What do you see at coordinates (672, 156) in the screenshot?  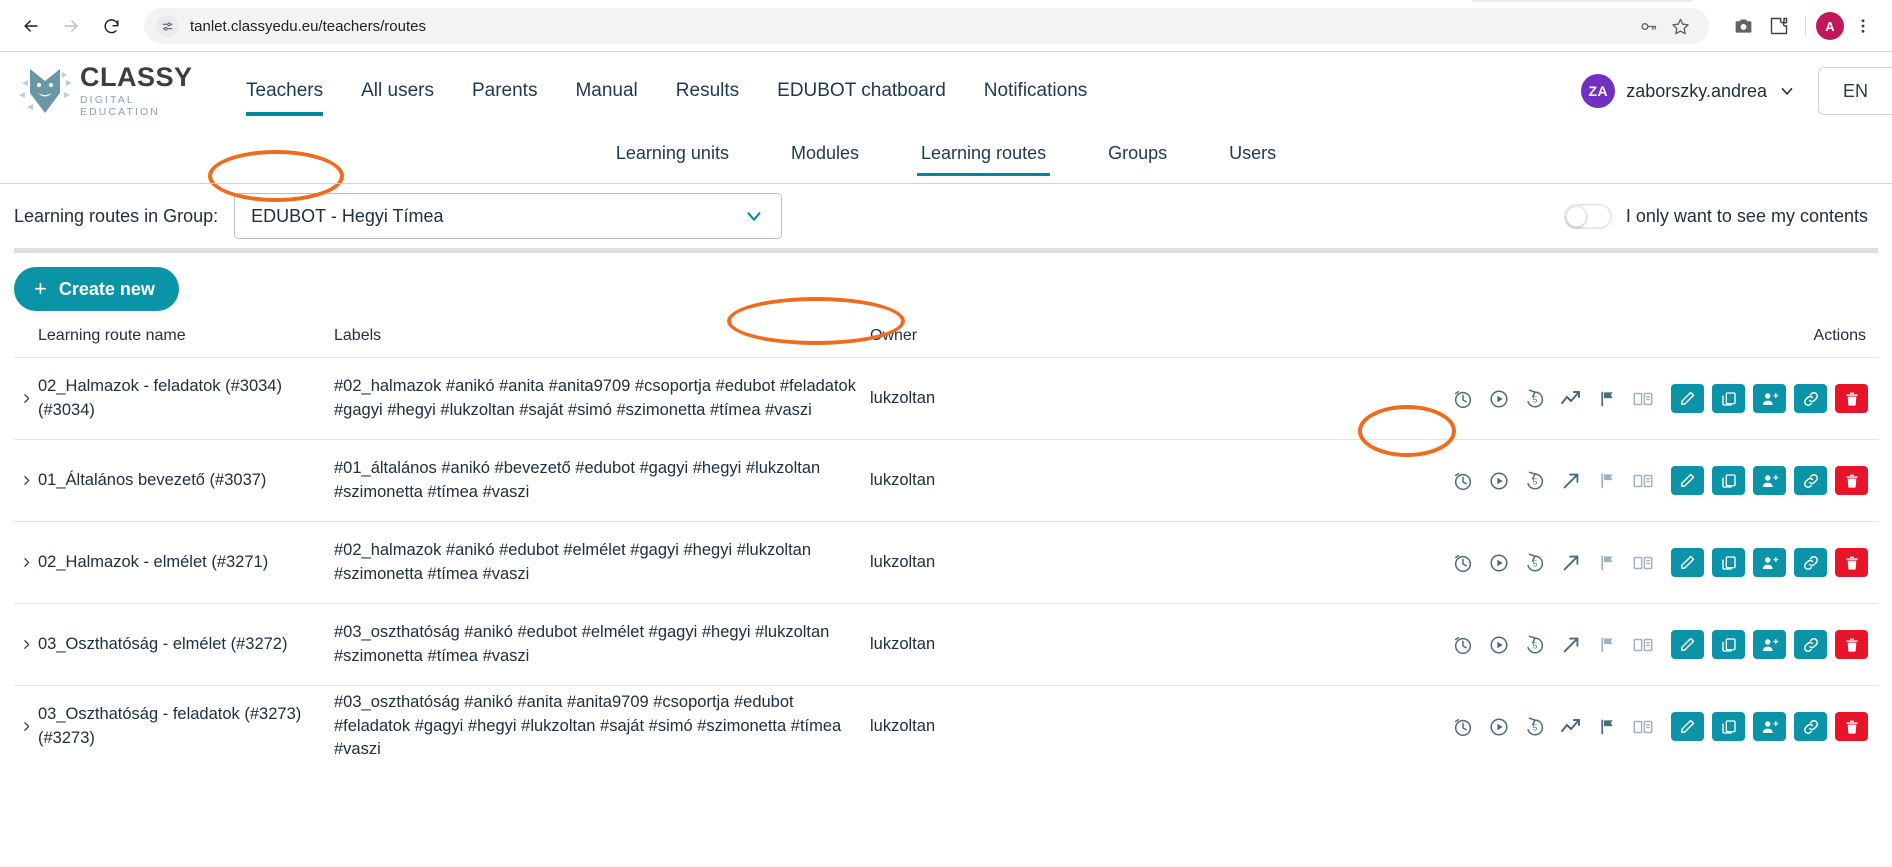 I see `tab-learning-units: Learning units` at bounding box center [672, 156].